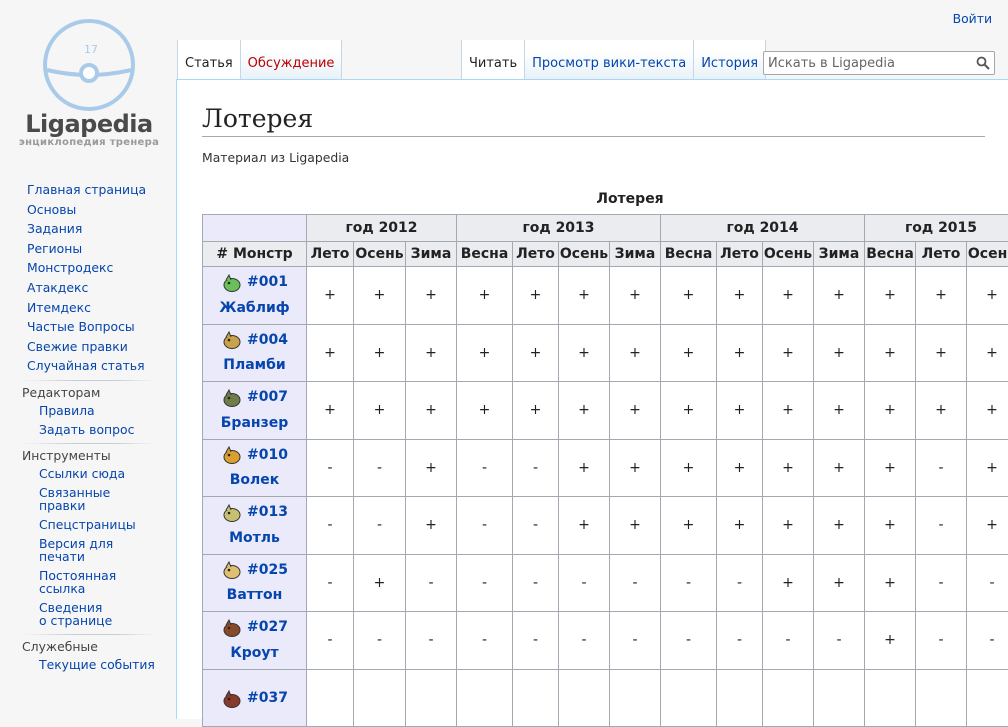  Describe the element at coordinates (101, 366) in the screenshot. I see `sidebar-link: Случайная статья` at that location.